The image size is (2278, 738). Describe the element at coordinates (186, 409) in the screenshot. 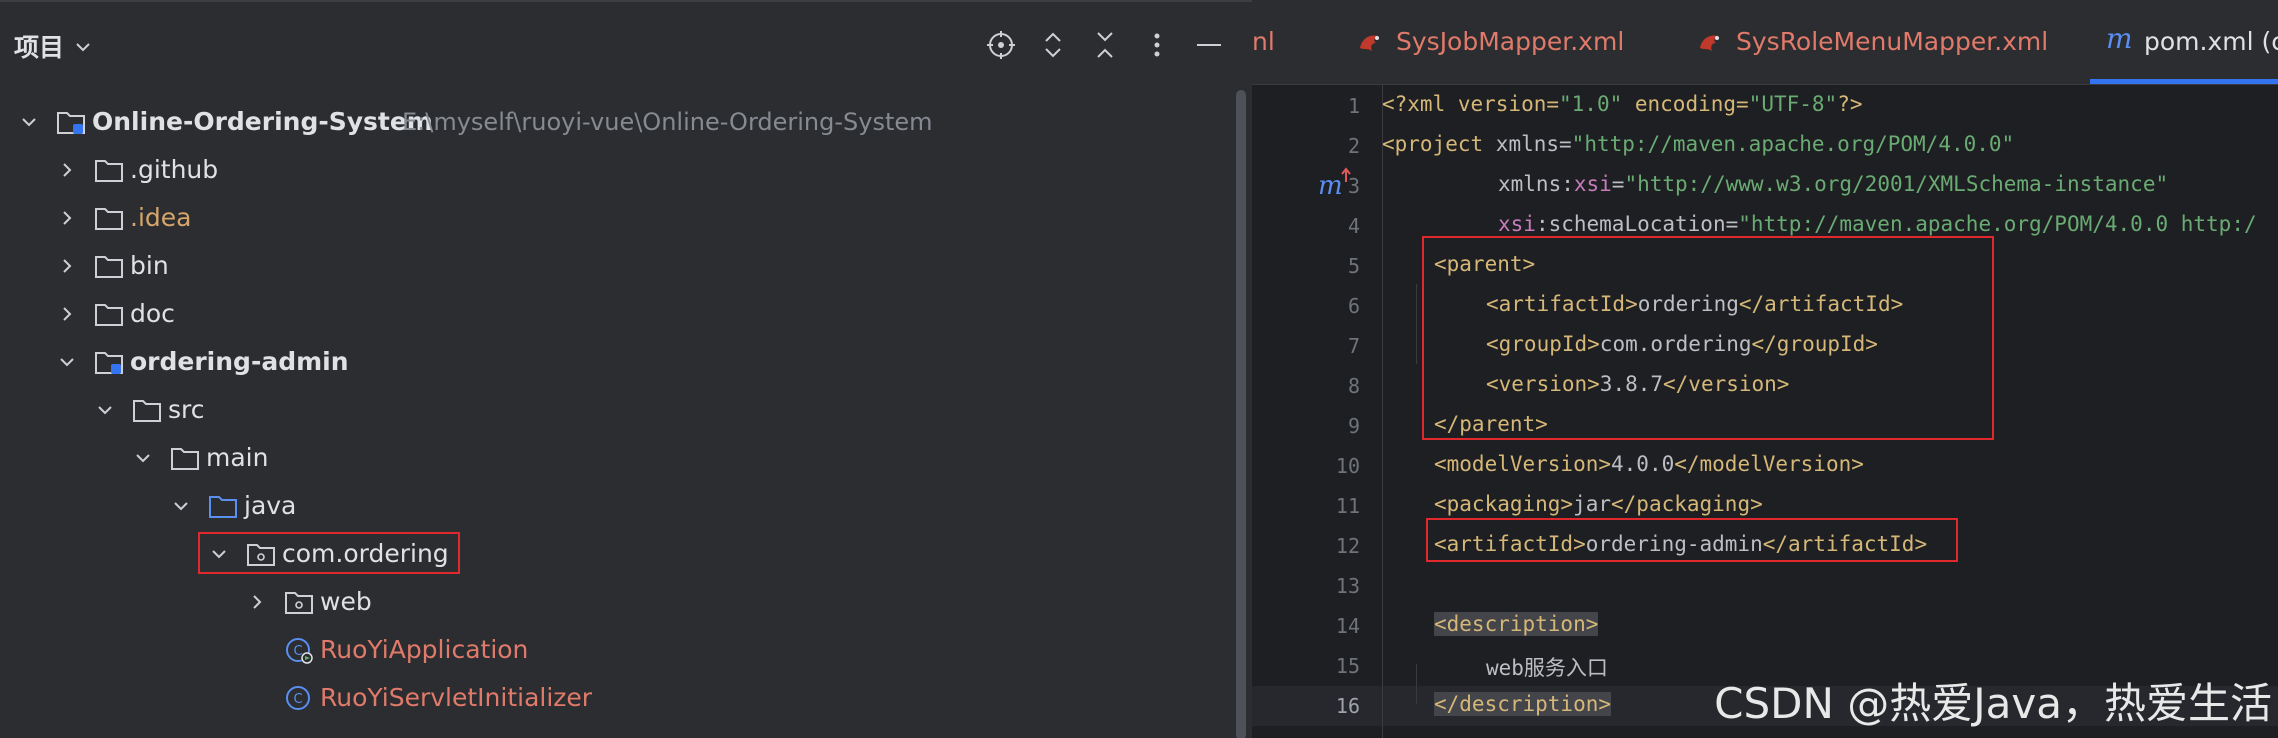

I see `tree-item-label: src` at that location.